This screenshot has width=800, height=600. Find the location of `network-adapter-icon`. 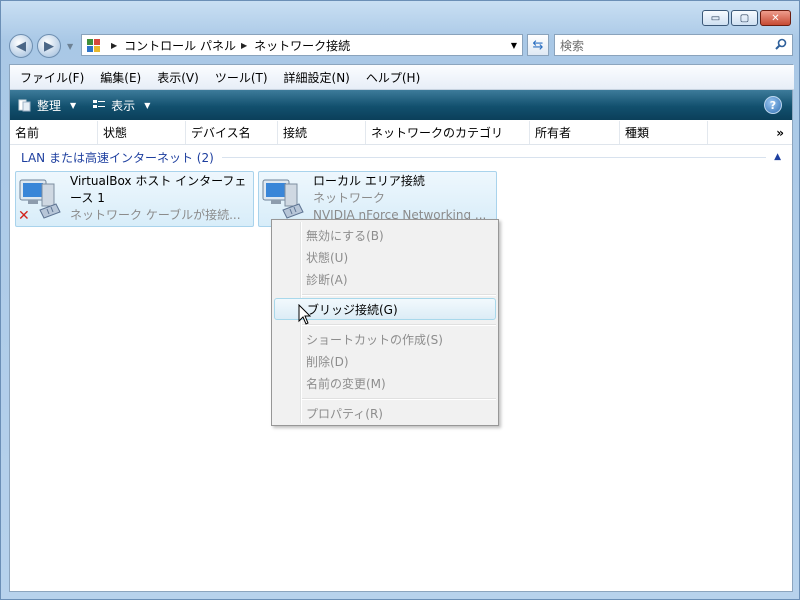

network-adapter-icon is located at coordinates (284, 199).